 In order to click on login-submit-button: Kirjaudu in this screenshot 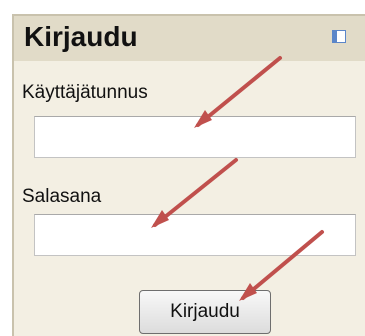, I will do `click(205, 312)`.